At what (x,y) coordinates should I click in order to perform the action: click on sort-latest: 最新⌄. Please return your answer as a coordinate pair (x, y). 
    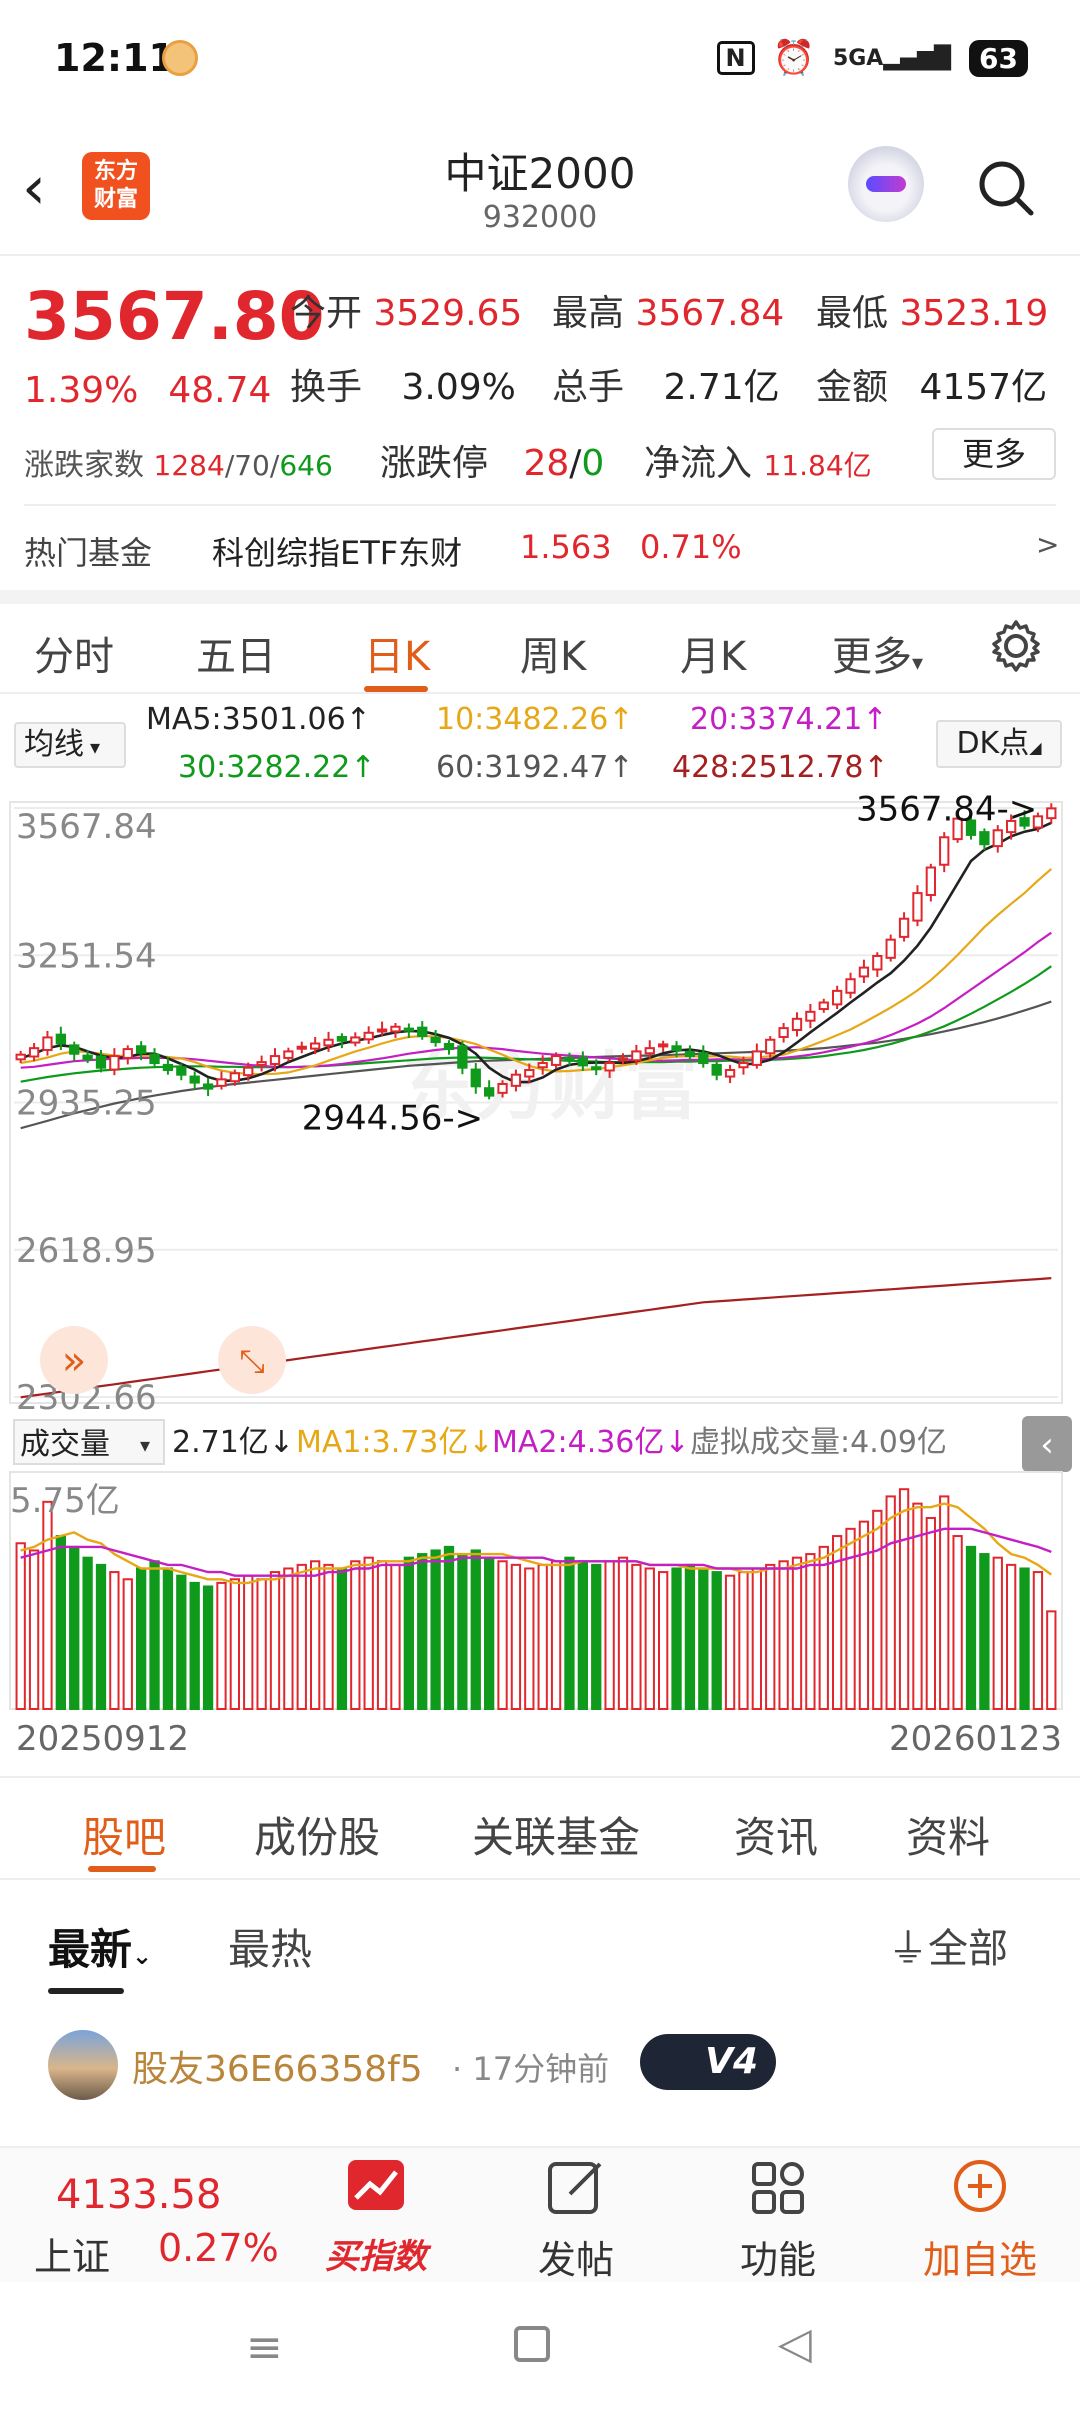
    Looking at the image, I should click on (100, 1946).